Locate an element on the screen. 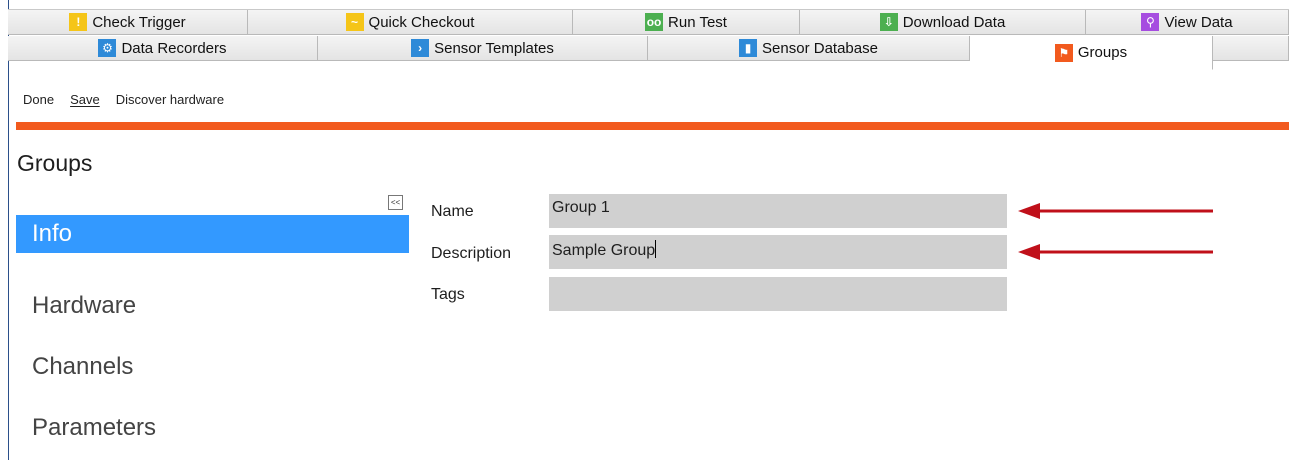 This screenshot has width=1289, height=460. tab-run-test: oo Run Test is located at coordinates (686, 22).